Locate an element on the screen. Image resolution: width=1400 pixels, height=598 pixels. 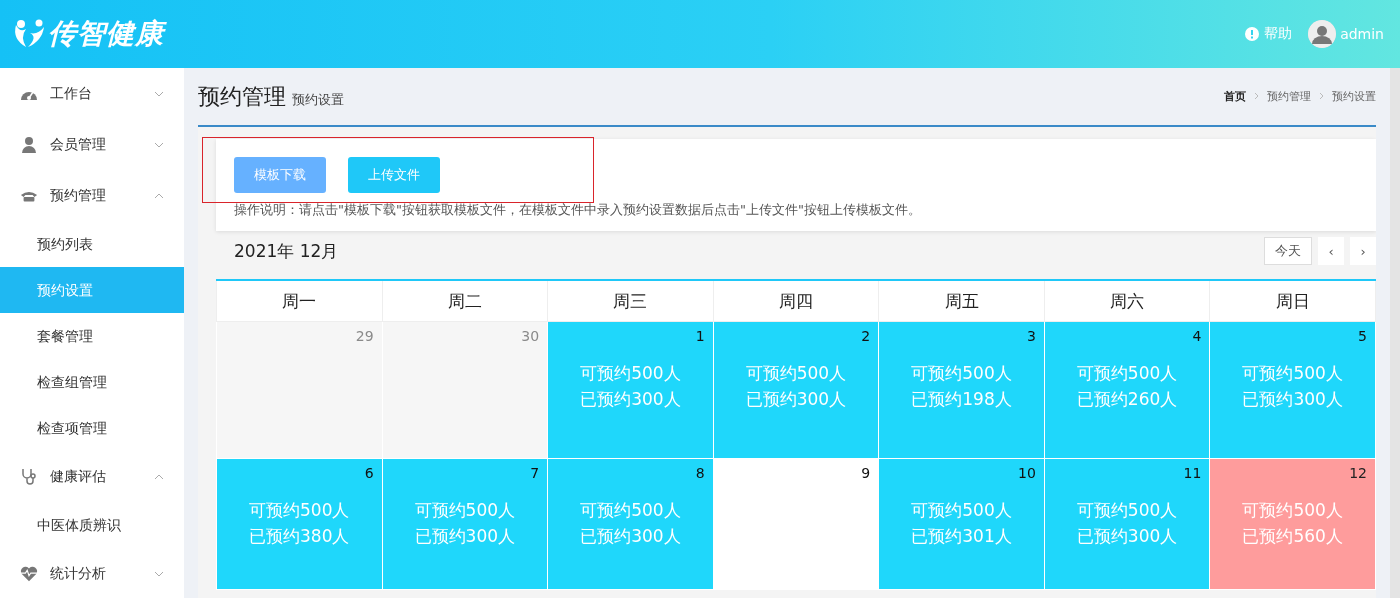
day-number: 29 is located at coordinates (364, 336).